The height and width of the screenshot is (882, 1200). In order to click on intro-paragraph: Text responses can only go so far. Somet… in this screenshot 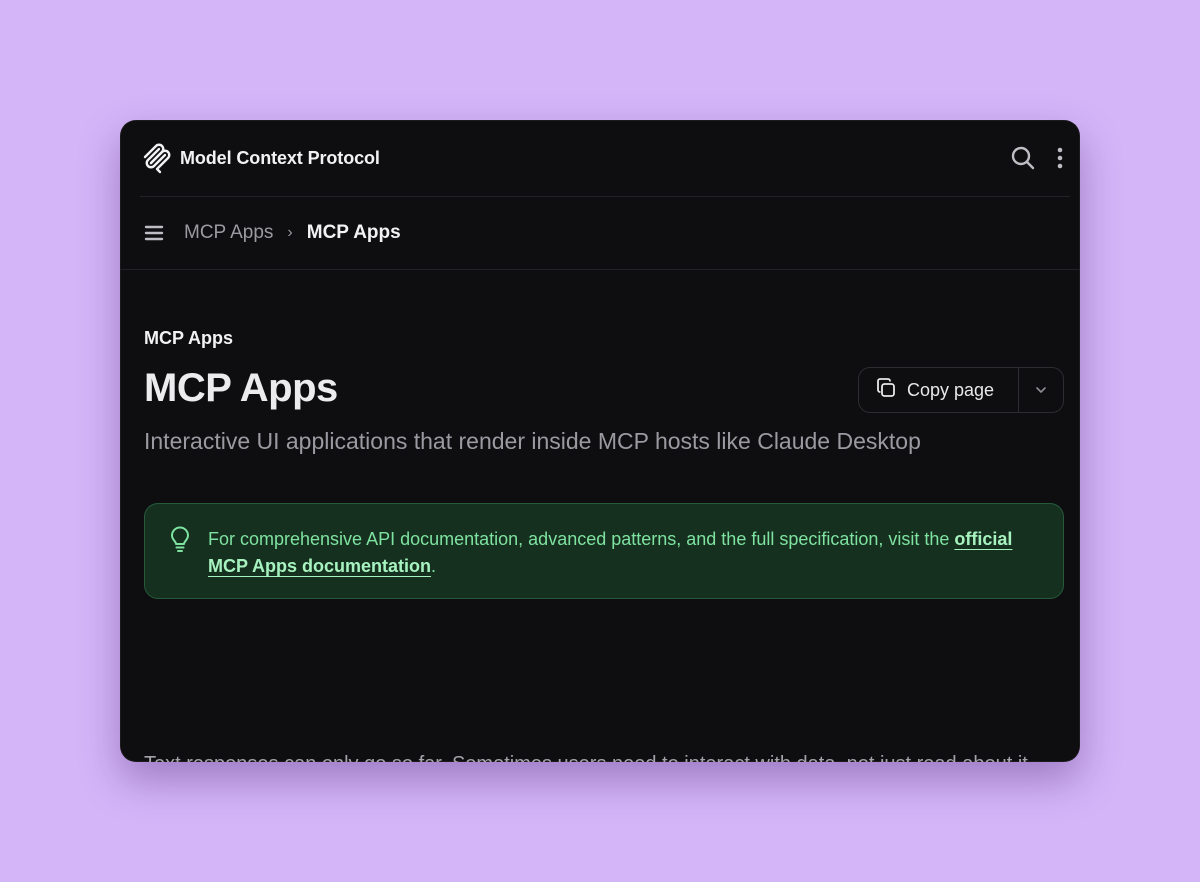, I will do `click(604, 754)`.